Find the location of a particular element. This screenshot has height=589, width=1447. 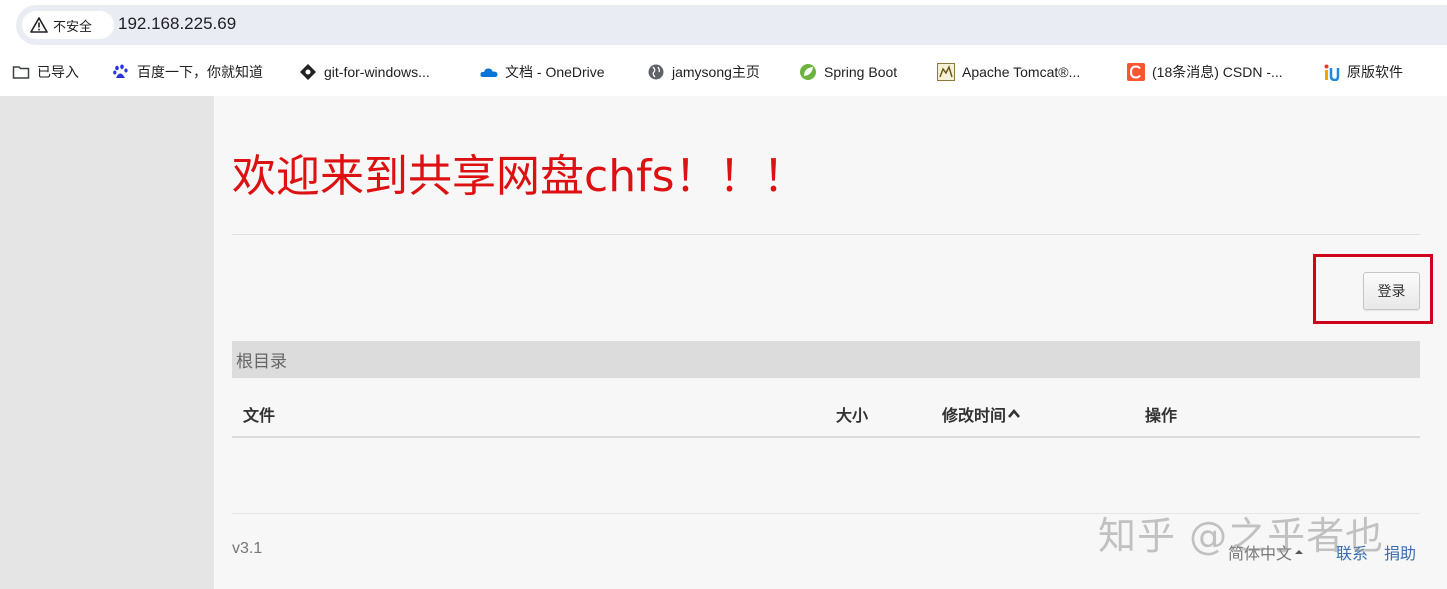

bookmark-baidu: 百度一下，你就知道 is located at coordinates (187, 72).